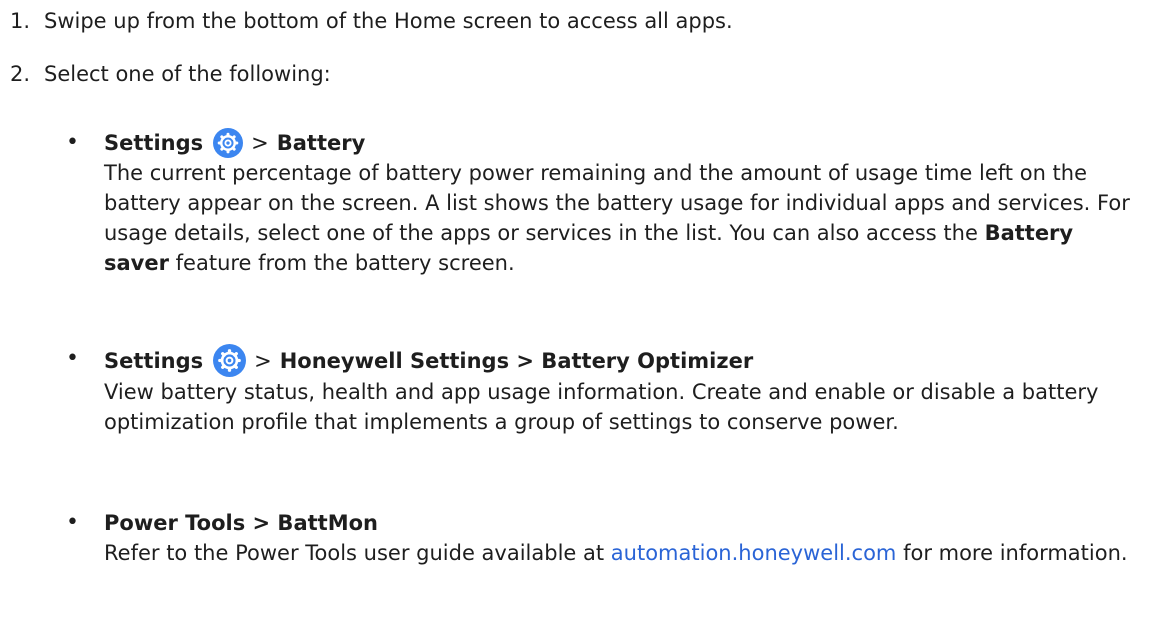  I want to click on honeywell-link: automation.honeywell.com, so click(754, 553).